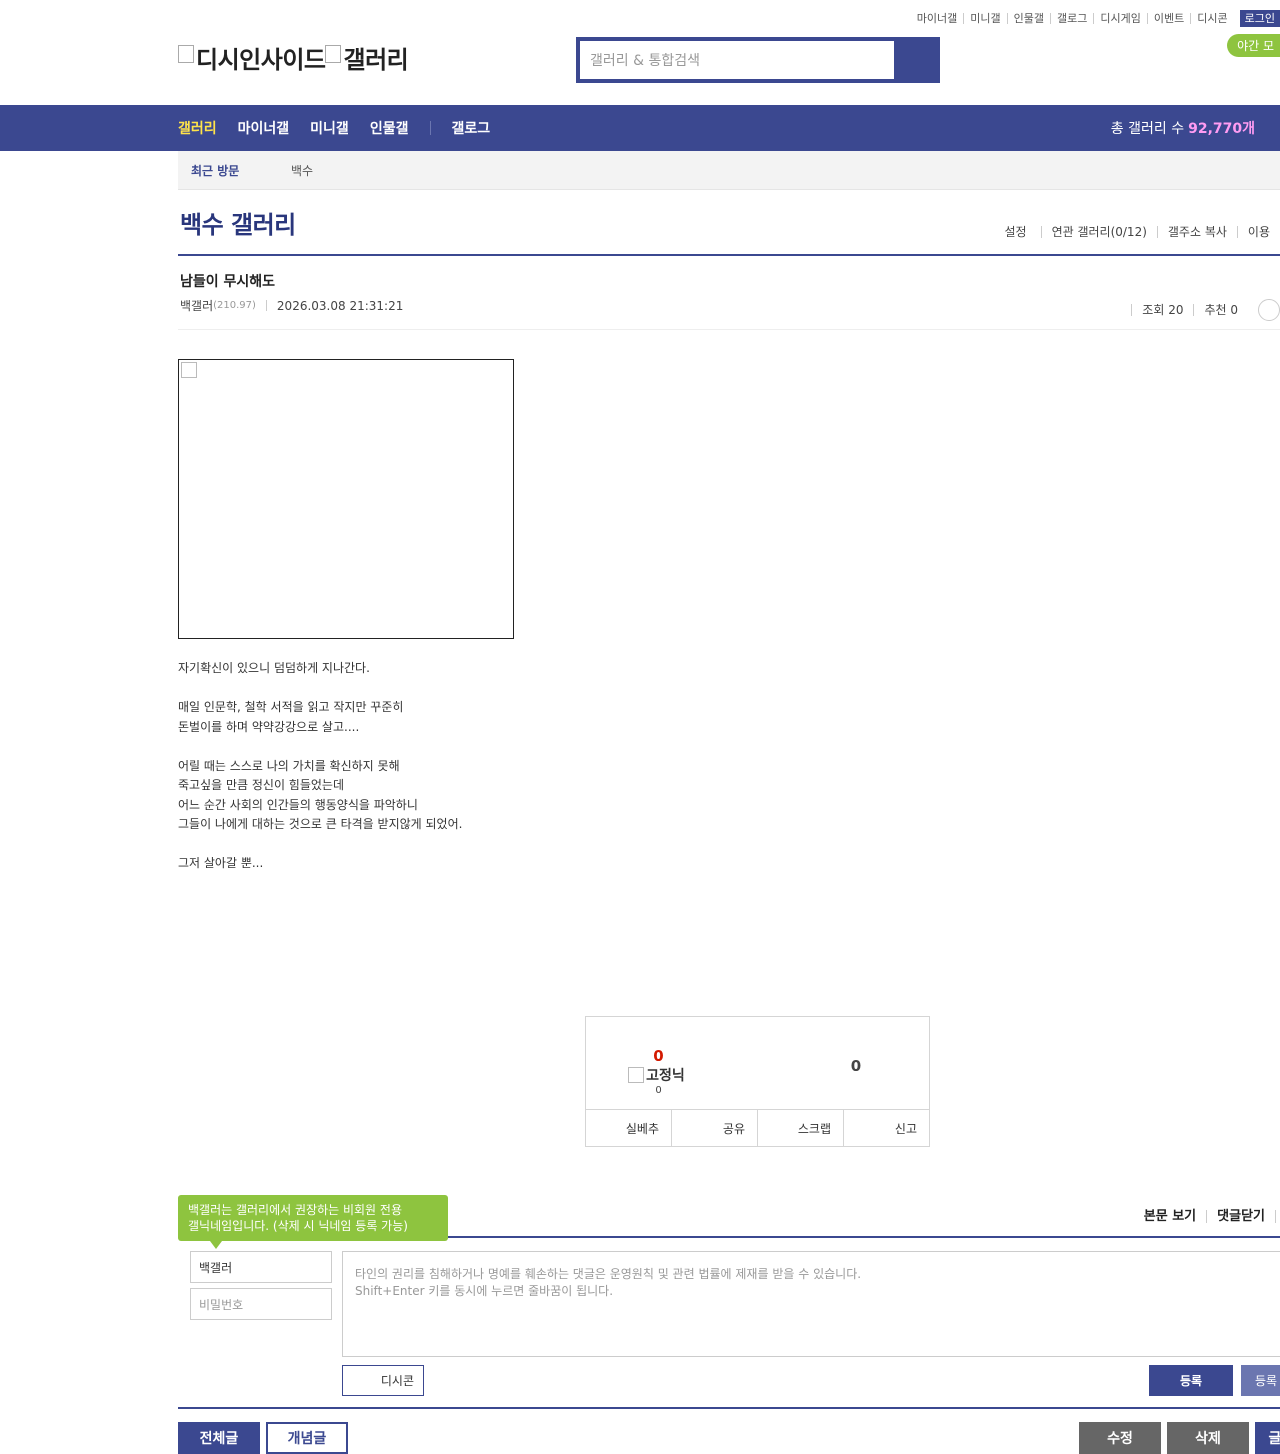 The width and height of the screenshot is (1280, 1454). What do you see at coordinates (196, 305) in the screenshot?
I see `post-author: 백갤러` at bounding box center [196, 305].